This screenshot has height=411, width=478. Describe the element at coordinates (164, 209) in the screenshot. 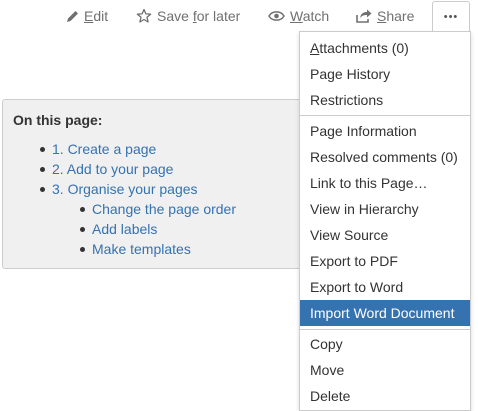

I see `toc-link-change-order: Change the page order` at that location.